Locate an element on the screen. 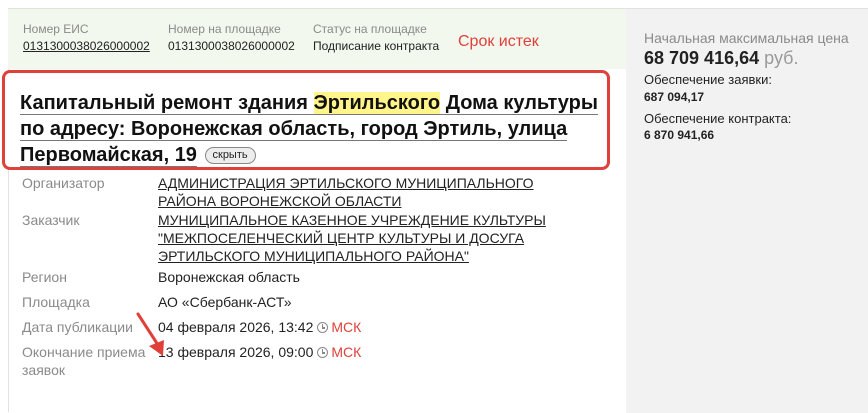 This screenshot has height=413, width=868. deadline-date: 13 февраля 2026, 09:00 is located at coordinates (236, 352).